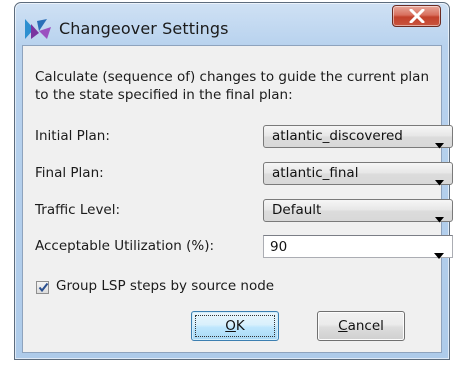 The image size is (464, 366). I want to click on close-button, so click(416, 16).